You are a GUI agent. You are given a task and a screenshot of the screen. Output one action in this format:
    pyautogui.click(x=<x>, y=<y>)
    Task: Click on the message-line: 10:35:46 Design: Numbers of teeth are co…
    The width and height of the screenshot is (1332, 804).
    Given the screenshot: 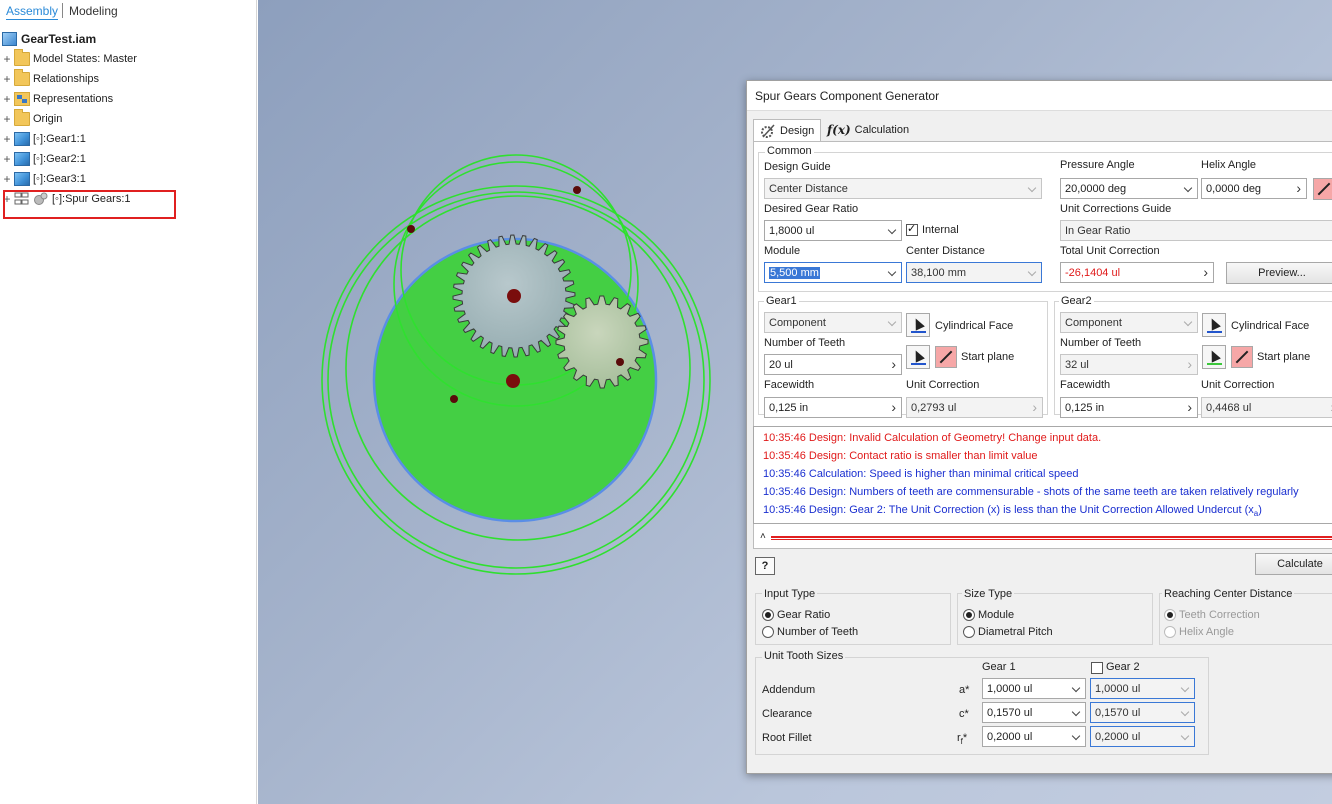 What is the action you would take?
    pyautogui.click(x=1031, y=492)
    